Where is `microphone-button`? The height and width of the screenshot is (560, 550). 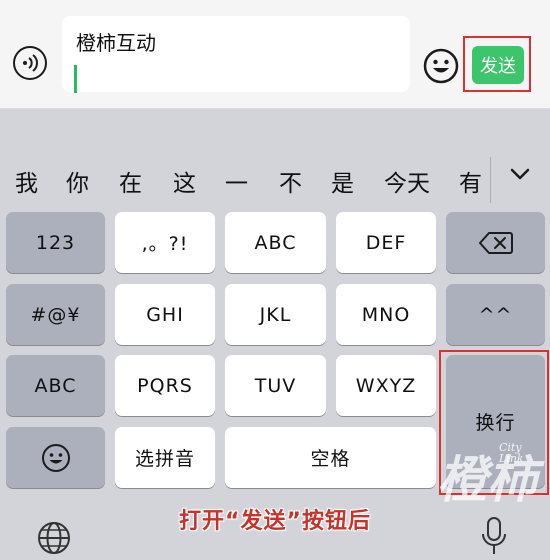
microphone-button is located at coordinates (494, 536).